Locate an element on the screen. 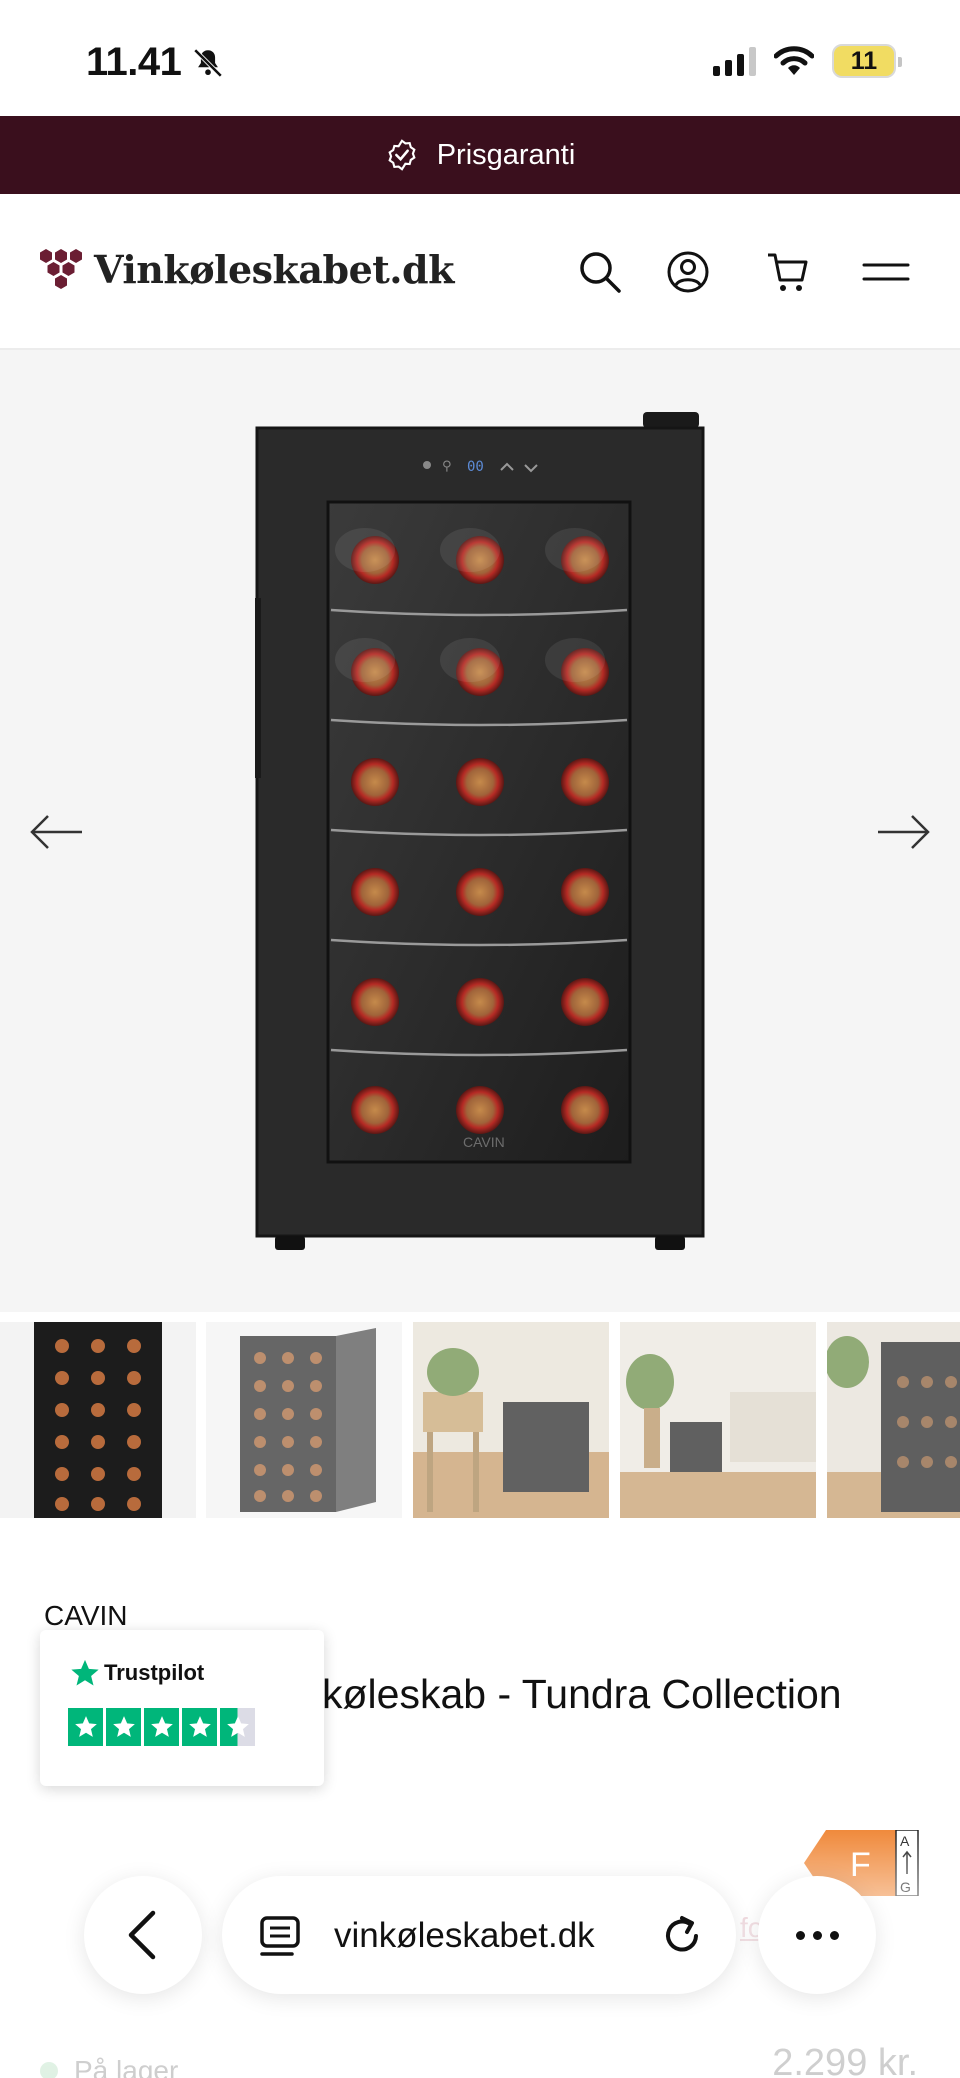  thumbnail-lifestyle-chair is located at coordinates (511, 1420).